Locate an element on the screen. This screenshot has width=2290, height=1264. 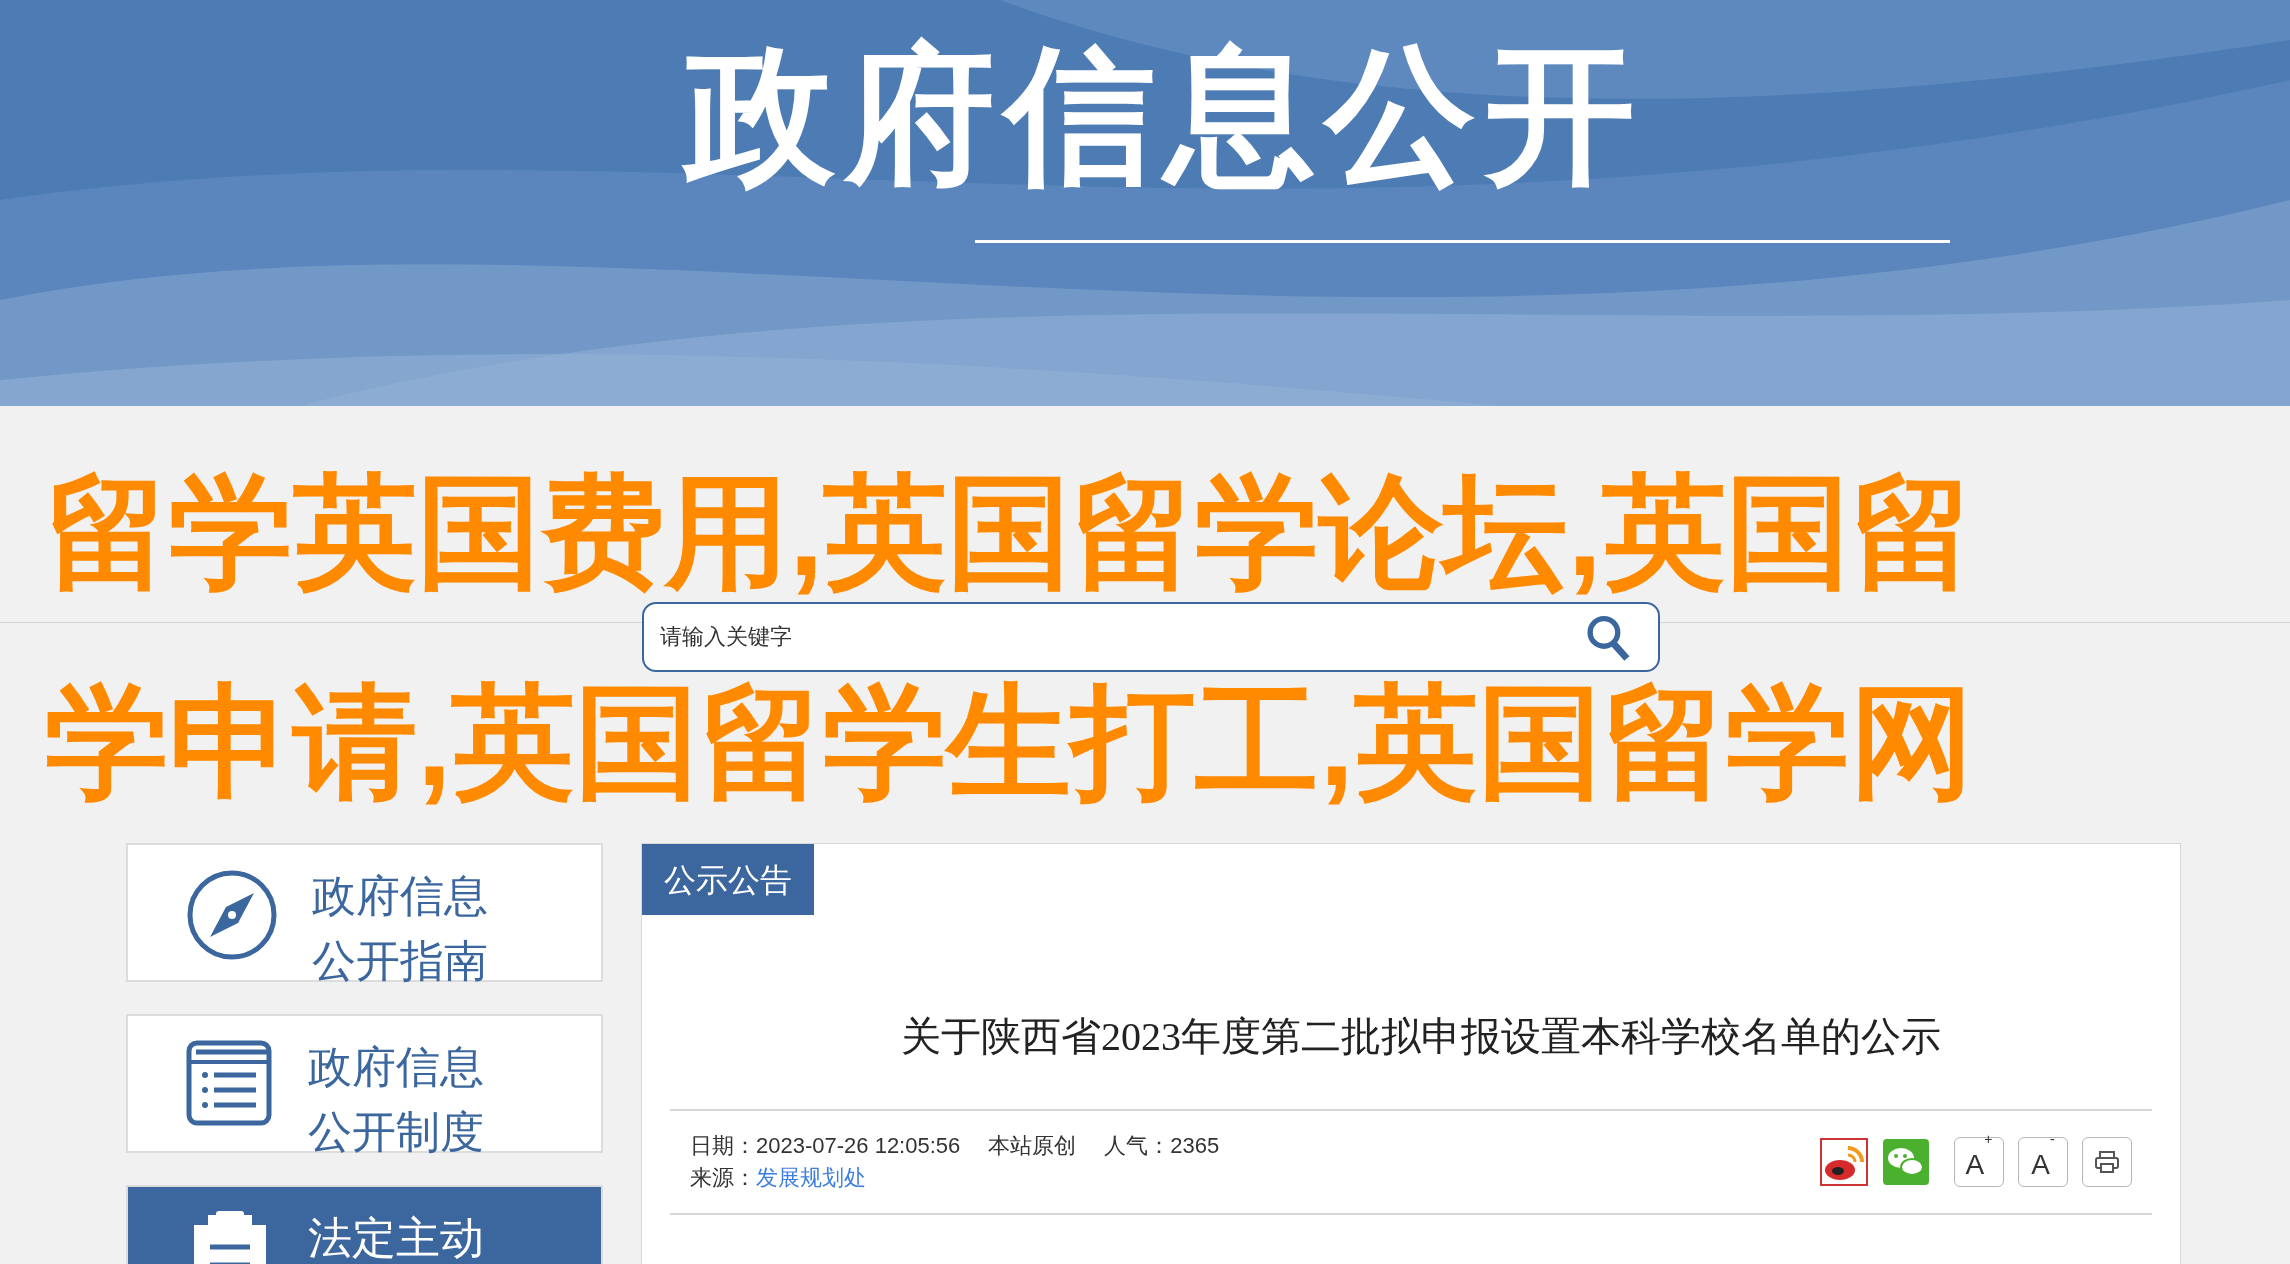
print-button is located at coordinates (2107, 1162).